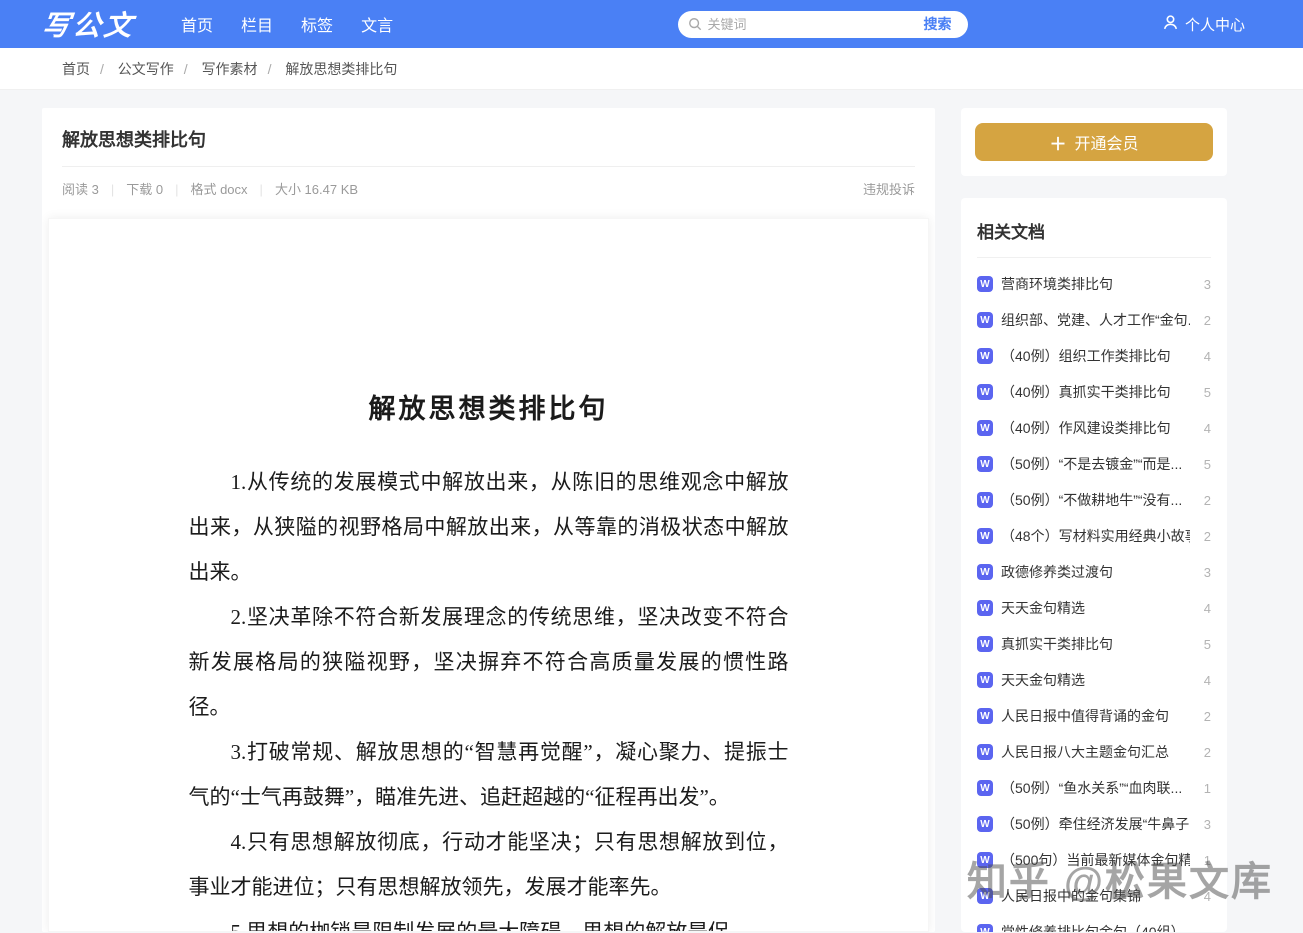 The height and width of the screenshot is (933, 1303). What do you see at coordinates (76, 69) in the screenshot?
I see `breadcrumb-item: 首页` at bounding box center [76, 69].